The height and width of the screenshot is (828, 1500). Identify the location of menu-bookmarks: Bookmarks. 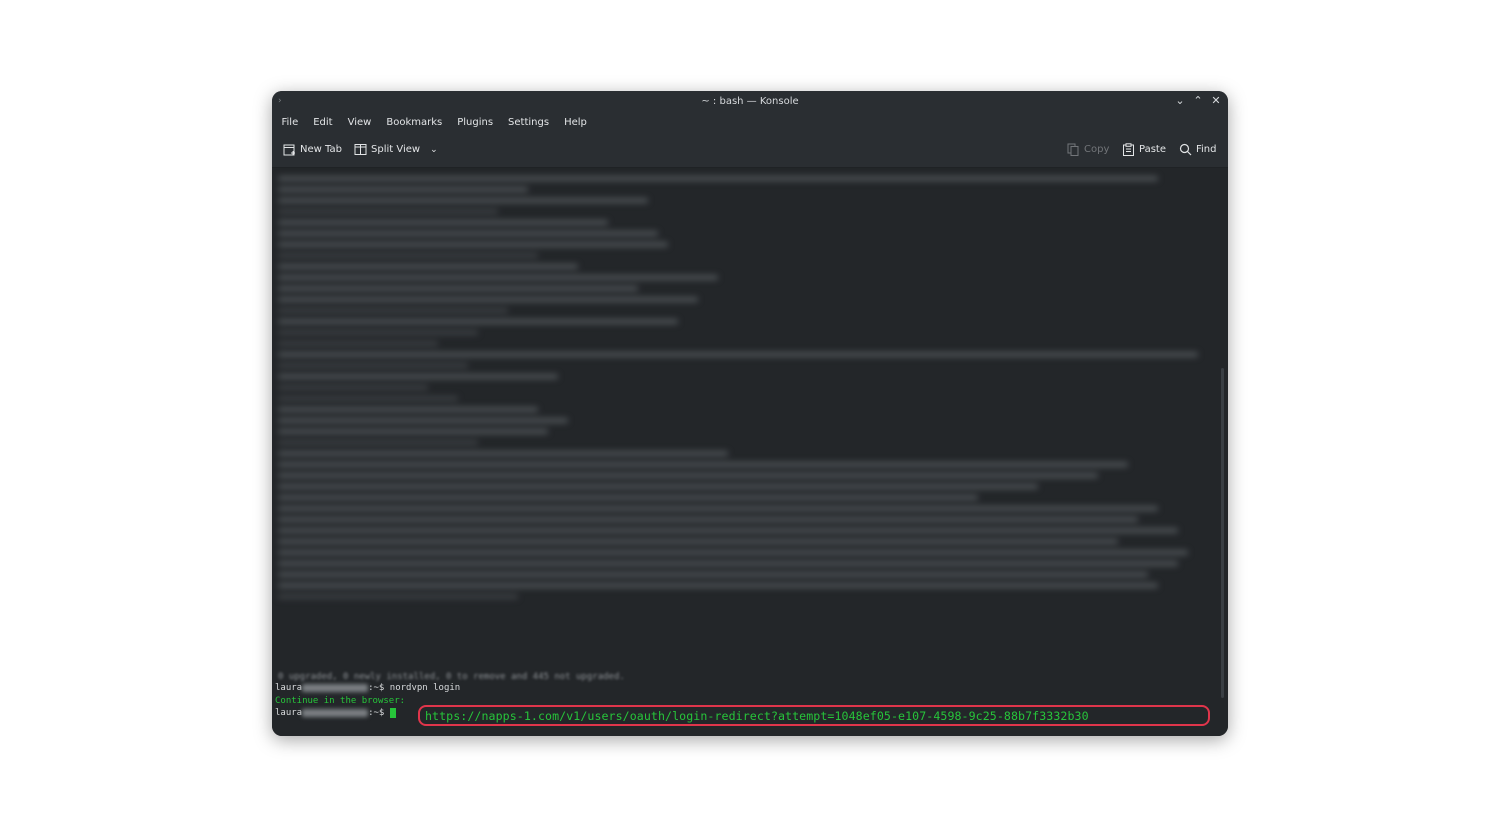
(414, 124).